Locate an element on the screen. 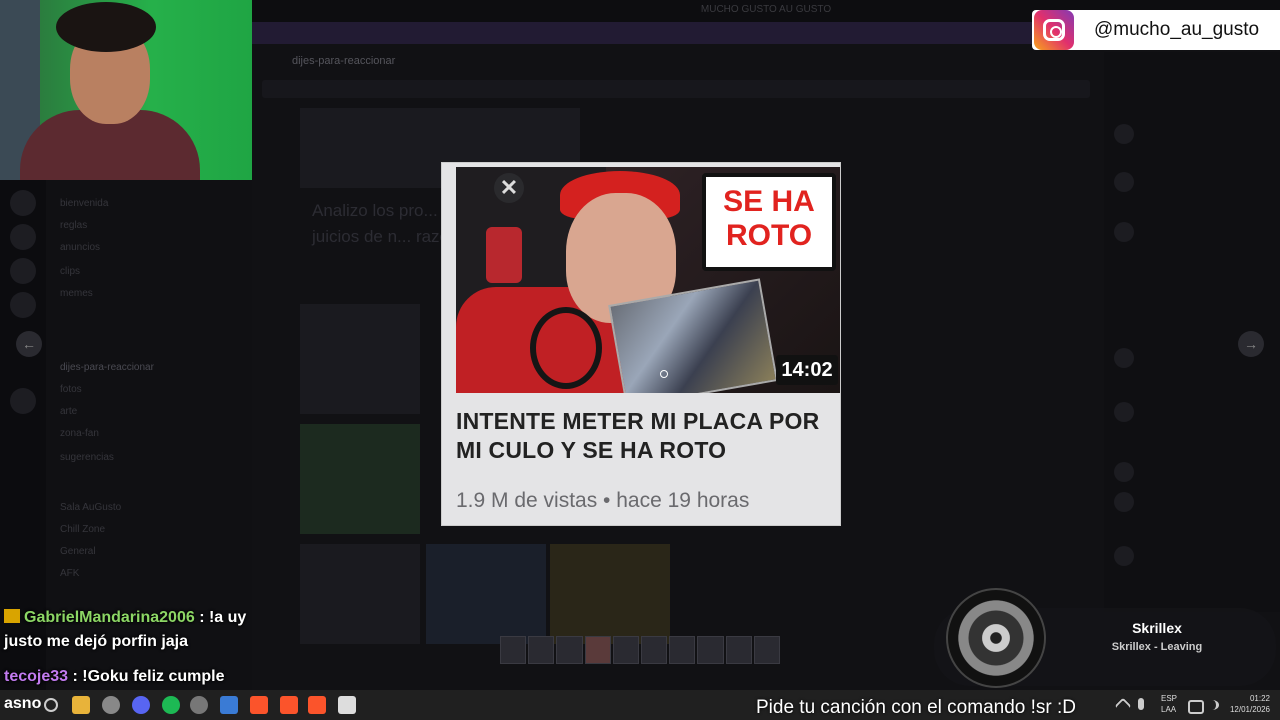 The image size is (1280, 720). gallery-thumbnails is located at coordinates (640, 650).